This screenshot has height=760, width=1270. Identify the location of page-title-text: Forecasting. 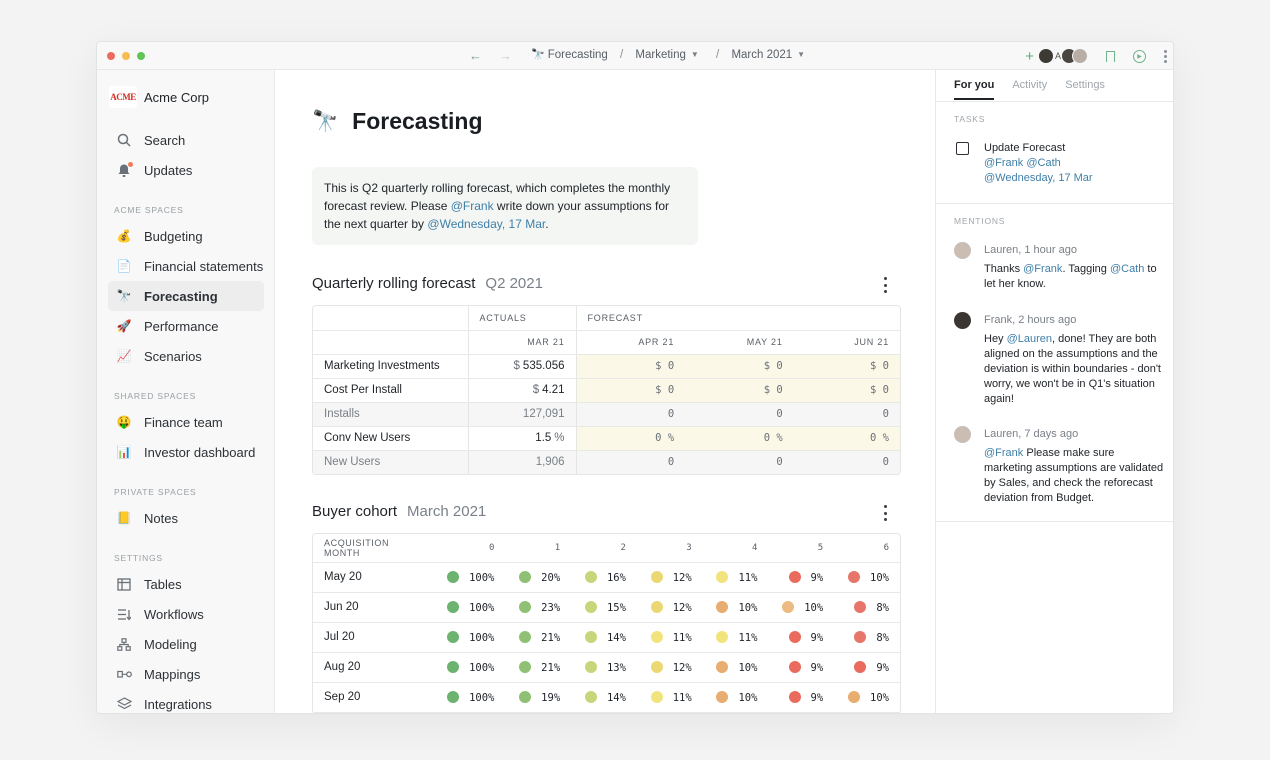
(417, 121).